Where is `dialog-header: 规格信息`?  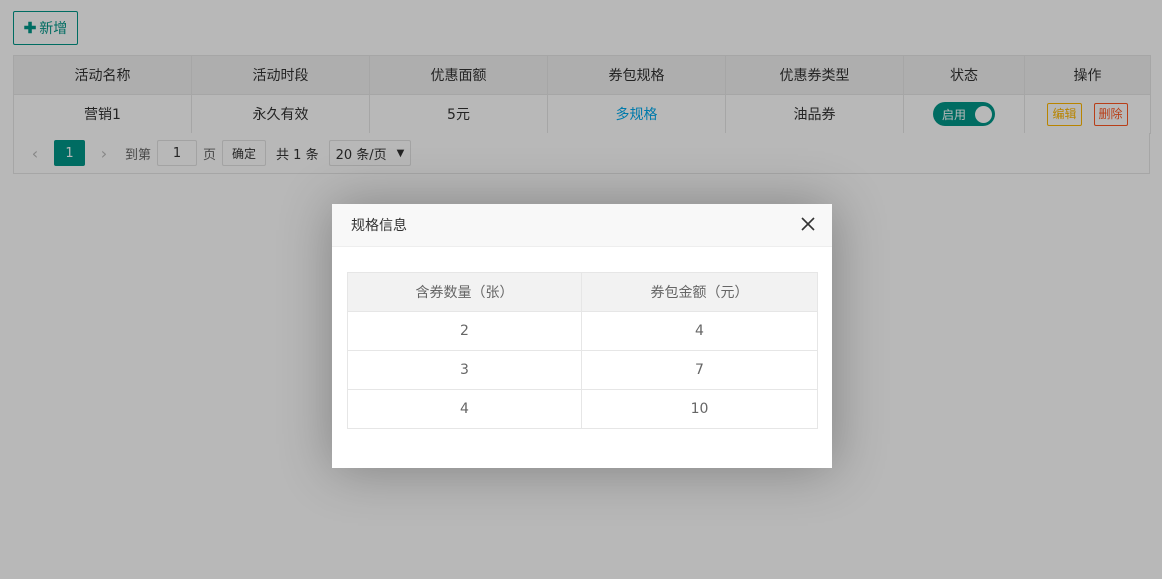
dialog-header: 规格信息 is located at coordinates (582, 225).